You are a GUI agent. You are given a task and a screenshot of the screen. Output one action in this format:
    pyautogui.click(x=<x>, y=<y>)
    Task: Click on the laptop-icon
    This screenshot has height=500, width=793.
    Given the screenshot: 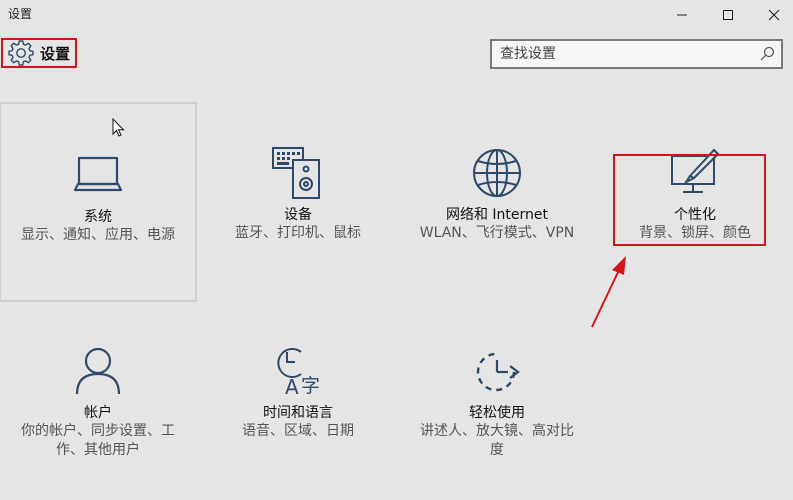 What is the action you would take?
    pyautogui.click(x=98, y=174)
    